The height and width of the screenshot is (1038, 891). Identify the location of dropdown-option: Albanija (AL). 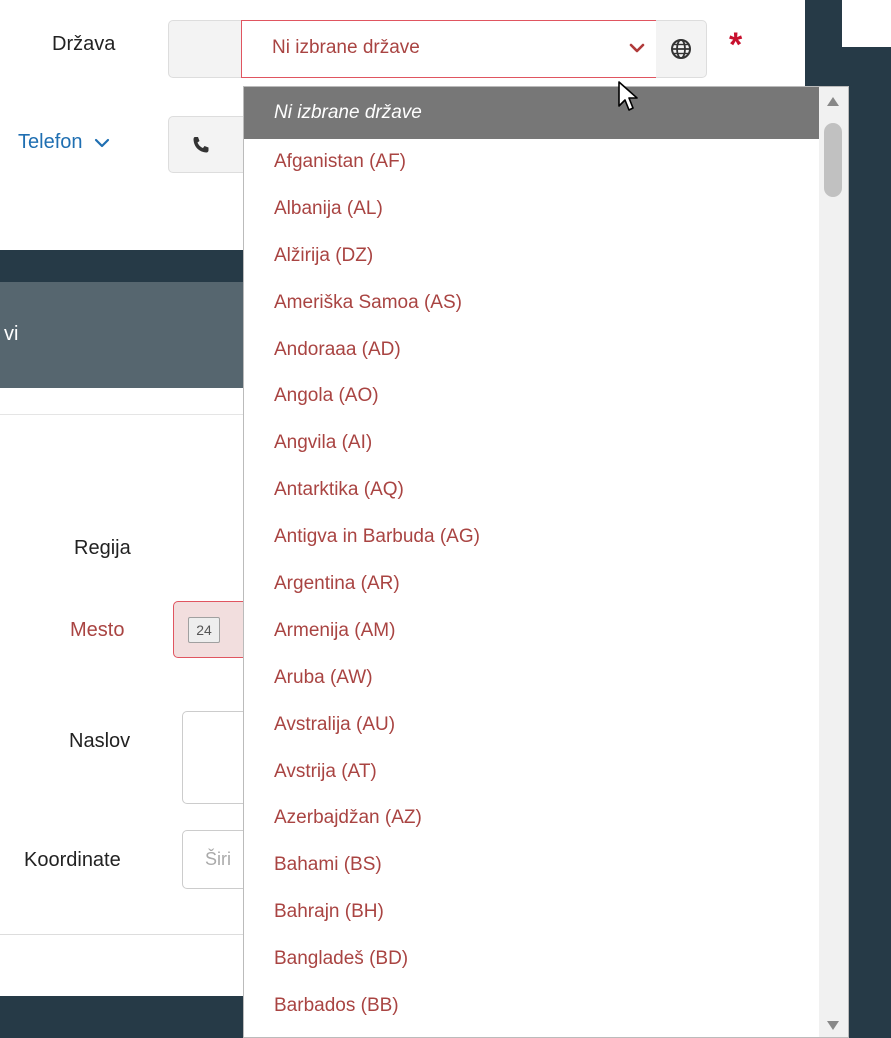
(531, 209).